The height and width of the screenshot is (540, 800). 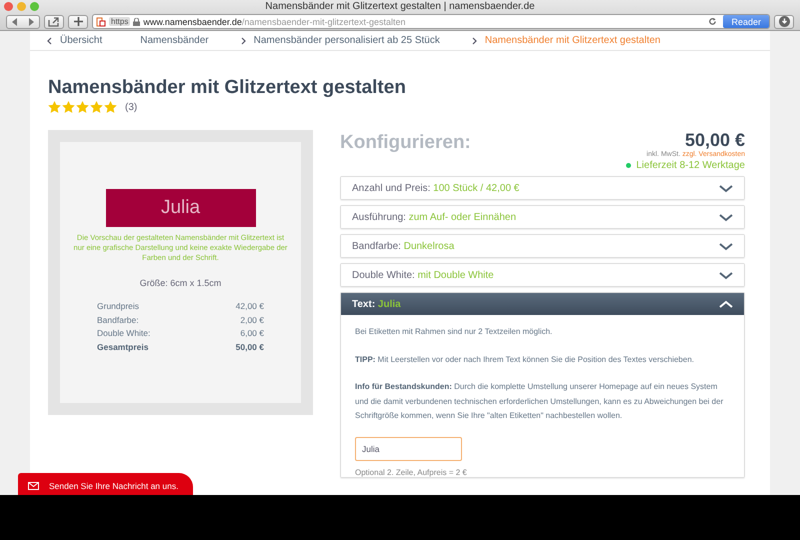 What do you see at coordinates (542, 246) in the screenshot?
I see `accordion-header: Bandfarbe: Dunkelrosa` at bounding box center [542, 246].